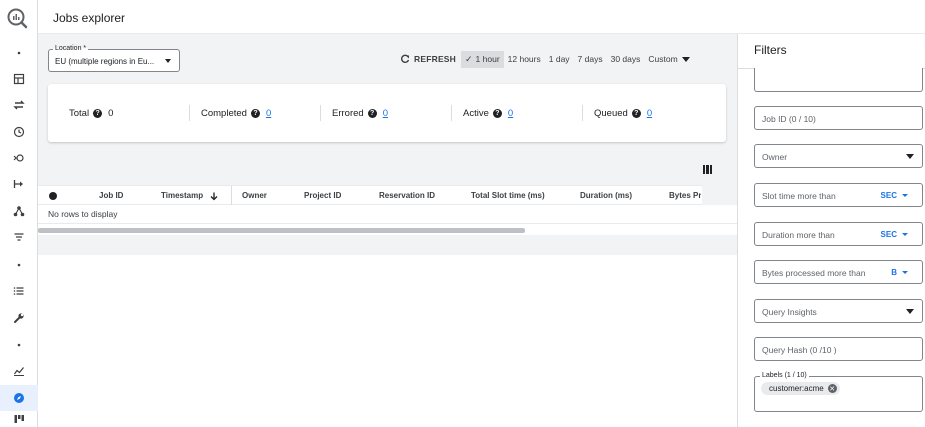 The height and width of the screenshot is (427, 925). Describe the element at coordinates (435, 59) in the screenshot. I see `refresh-label: REFRESH` at that location.